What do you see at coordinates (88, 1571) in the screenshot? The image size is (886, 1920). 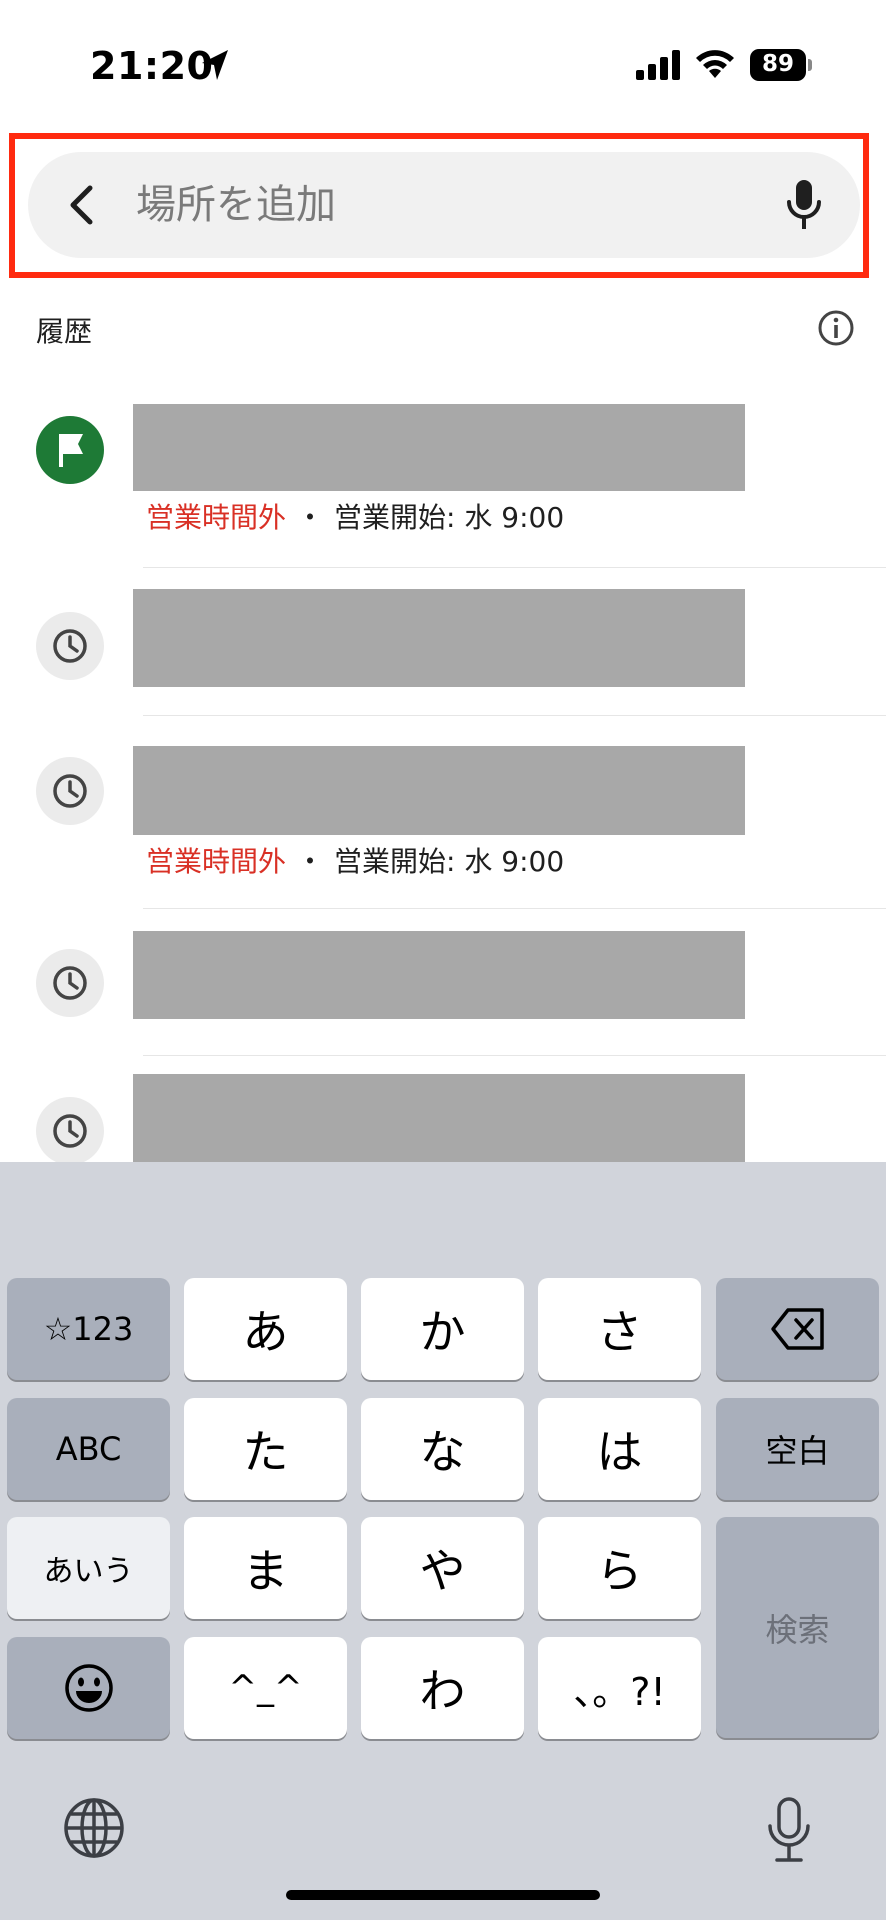 I see `key-label: あいう` at bounding box center [88, 1571].